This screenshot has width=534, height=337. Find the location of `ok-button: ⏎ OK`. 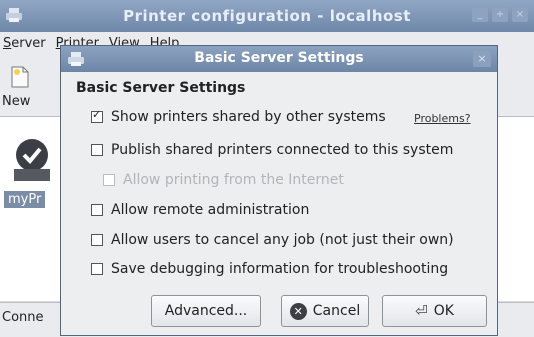

ok-button: ⏎ OK is located at coordinates (434, 311).